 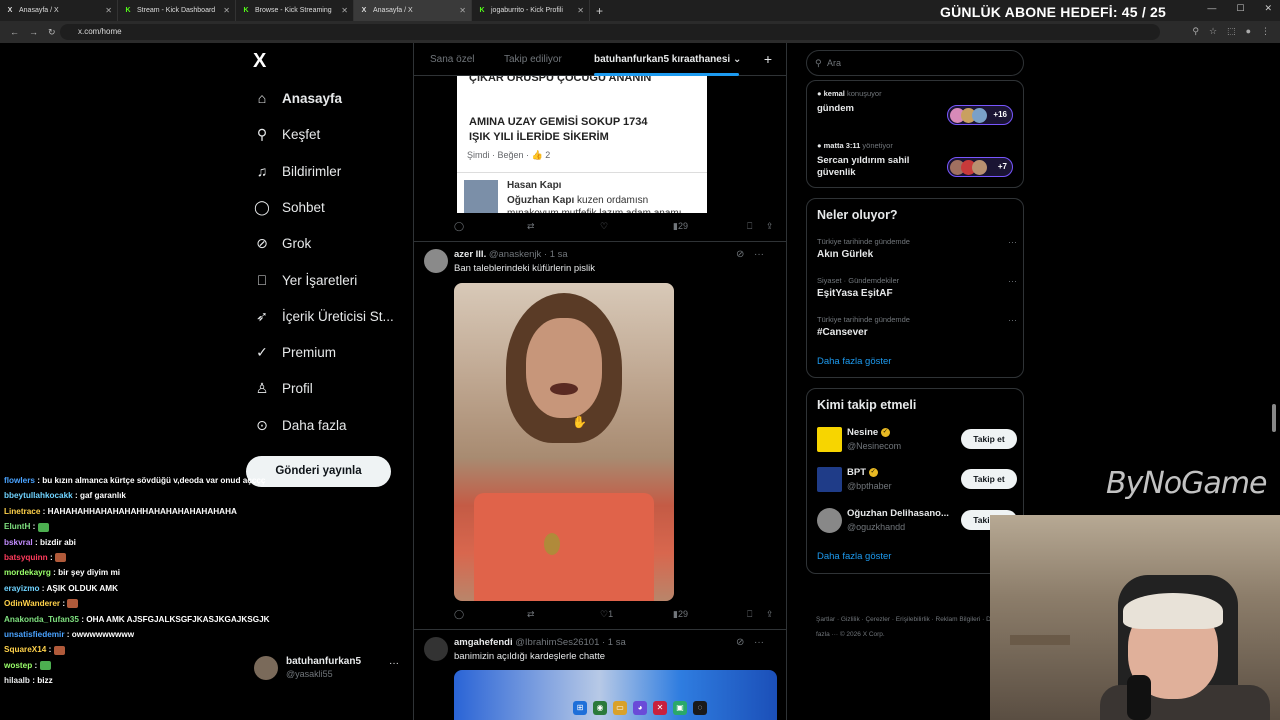 What do you see at coordinates (259, 61) in the screenshot?
I see `x-logo-icon: X` at bounding box center [259, 61].